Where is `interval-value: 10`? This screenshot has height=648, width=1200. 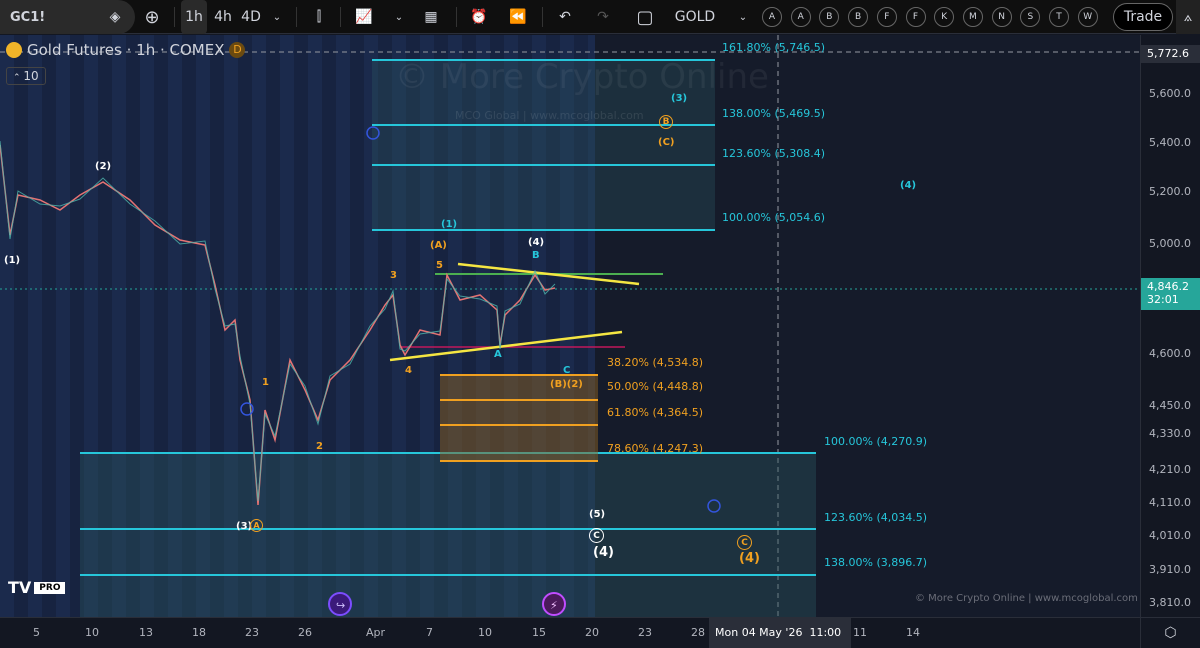
interval-value: 10 is located at coordinates (31, 76).